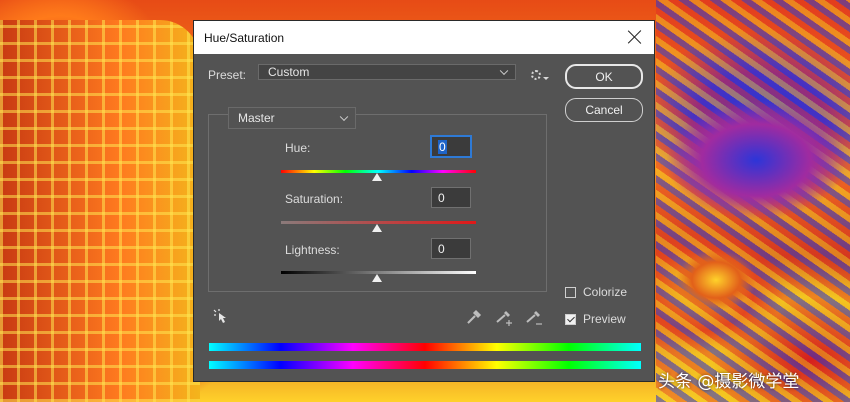  I want to click on close-icon, so click(635, 37).